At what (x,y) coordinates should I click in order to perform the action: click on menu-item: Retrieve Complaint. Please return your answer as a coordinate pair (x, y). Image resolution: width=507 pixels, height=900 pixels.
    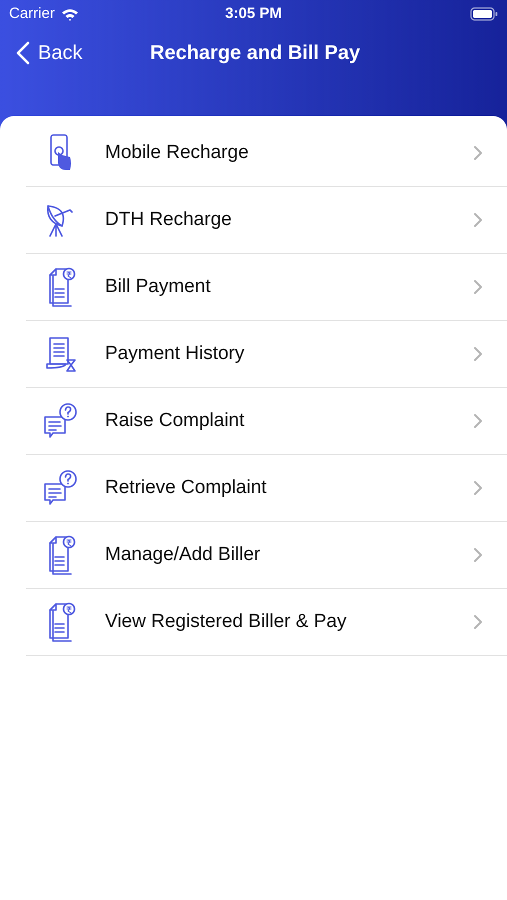
    Looking at the image, I should click on (266, 488).